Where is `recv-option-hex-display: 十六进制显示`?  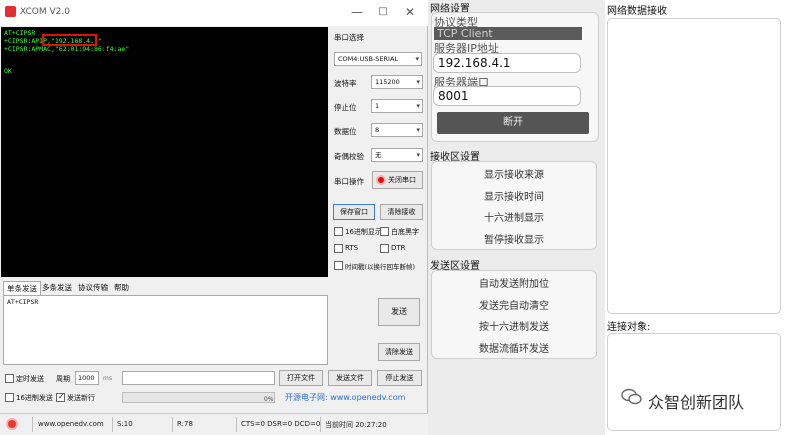
recv-option-hex-display: 十六进制显示 is located at coordinates (514, 216).